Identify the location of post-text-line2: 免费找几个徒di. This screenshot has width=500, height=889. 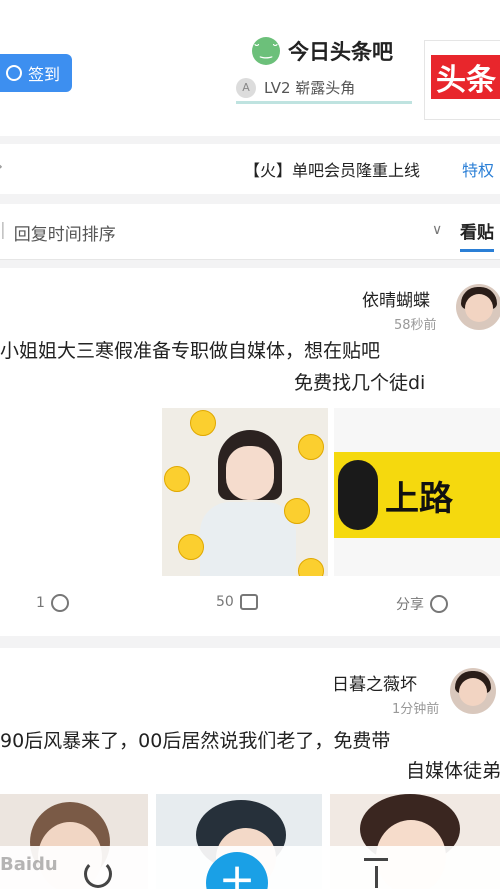
(359, 383).